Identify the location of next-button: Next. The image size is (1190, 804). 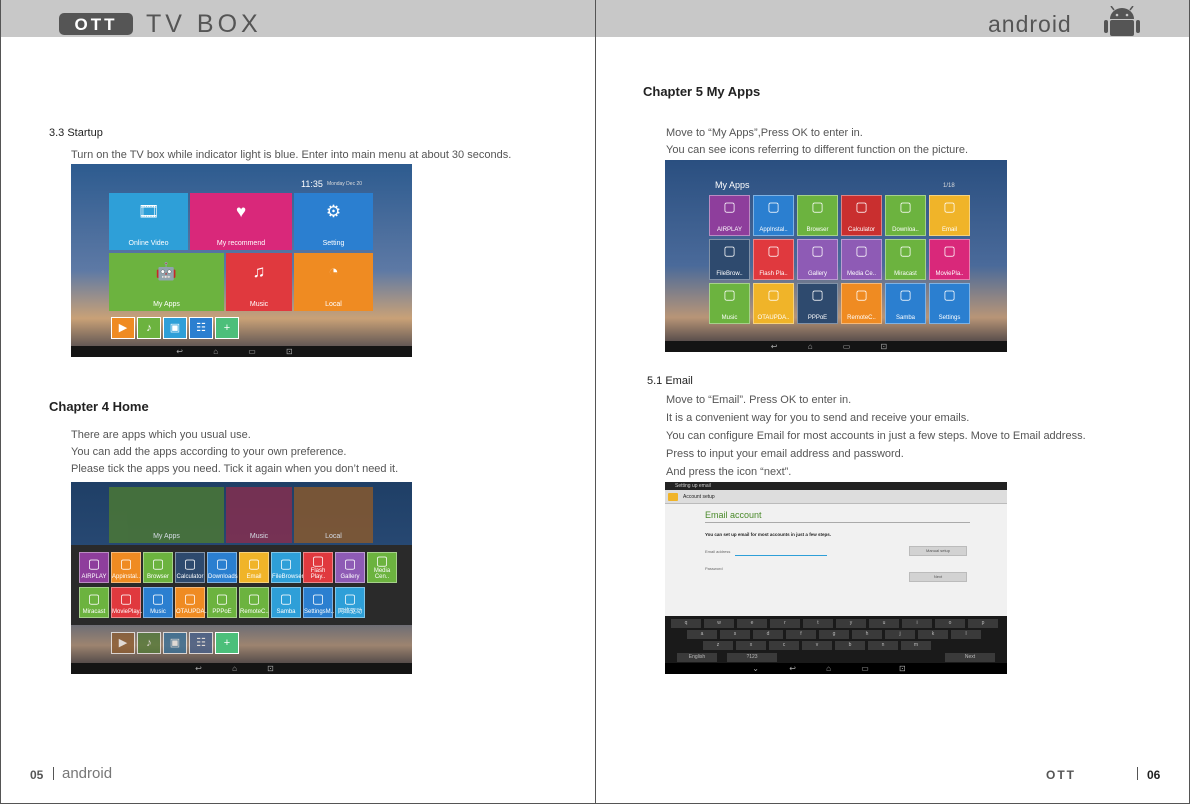
(938, 577).